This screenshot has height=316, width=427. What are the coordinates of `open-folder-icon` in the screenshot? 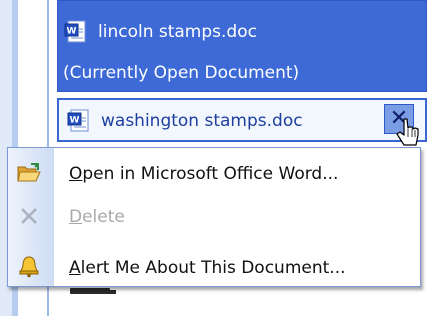 It's located at (29, 173).